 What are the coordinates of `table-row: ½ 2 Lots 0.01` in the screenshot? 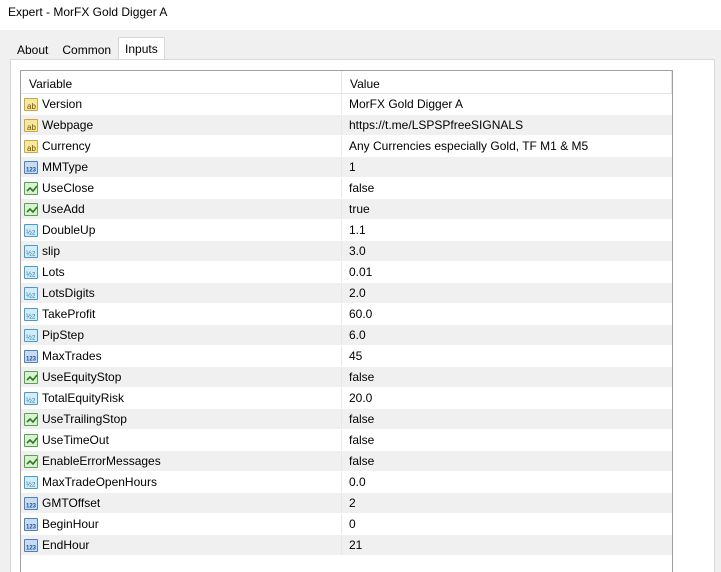 It's located at (346, 272).